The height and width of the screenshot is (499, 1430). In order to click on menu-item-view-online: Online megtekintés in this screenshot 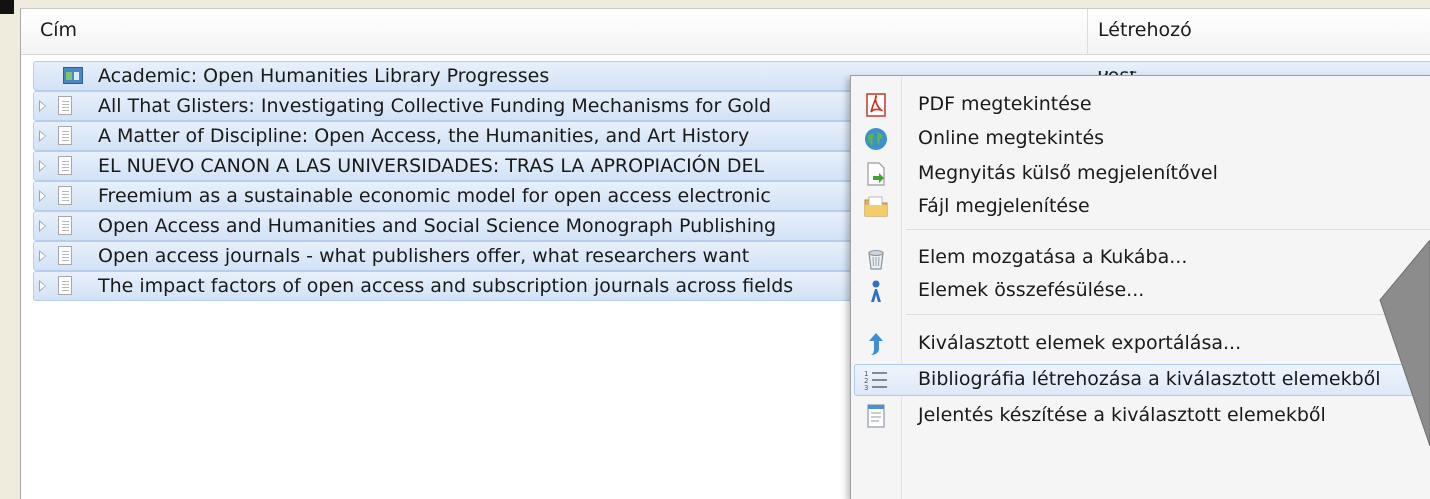, I will do `click(1140, 139)`.